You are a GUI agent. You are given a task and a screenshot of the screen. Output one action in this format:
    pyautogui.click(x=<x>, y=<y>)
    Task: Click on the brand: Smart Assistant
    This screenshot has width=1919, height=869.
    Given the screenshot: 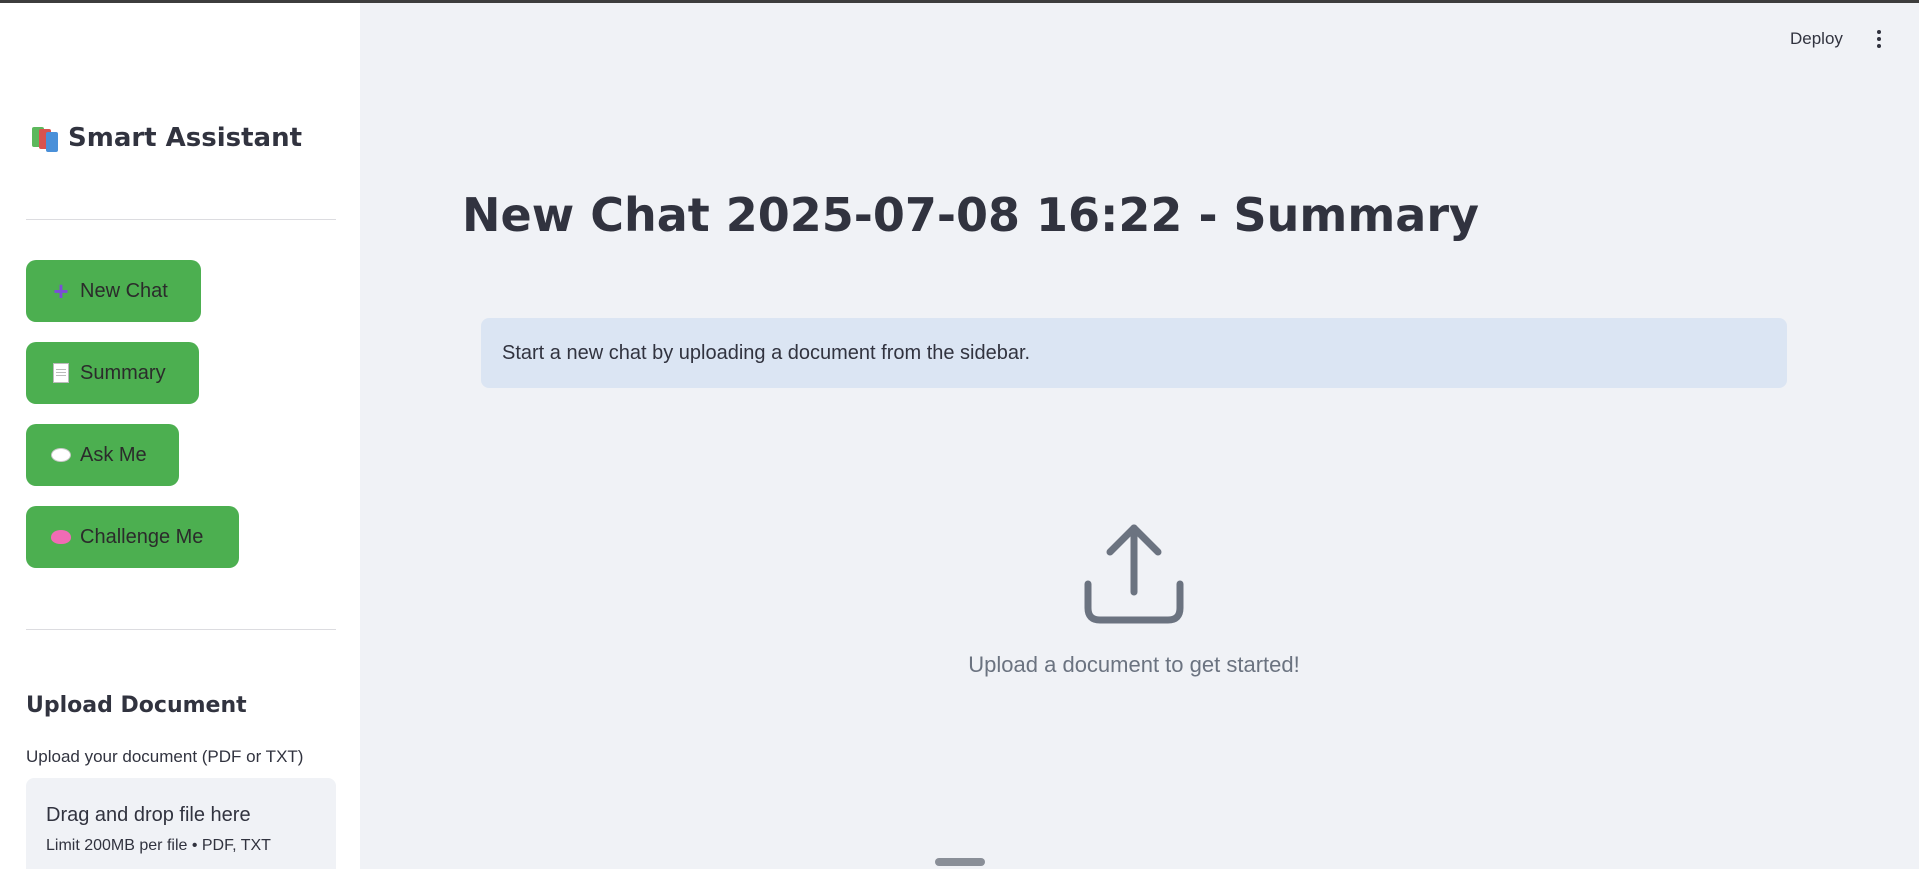 What is the action you would take?
    pyautogui.click(x=166, y=138)
    